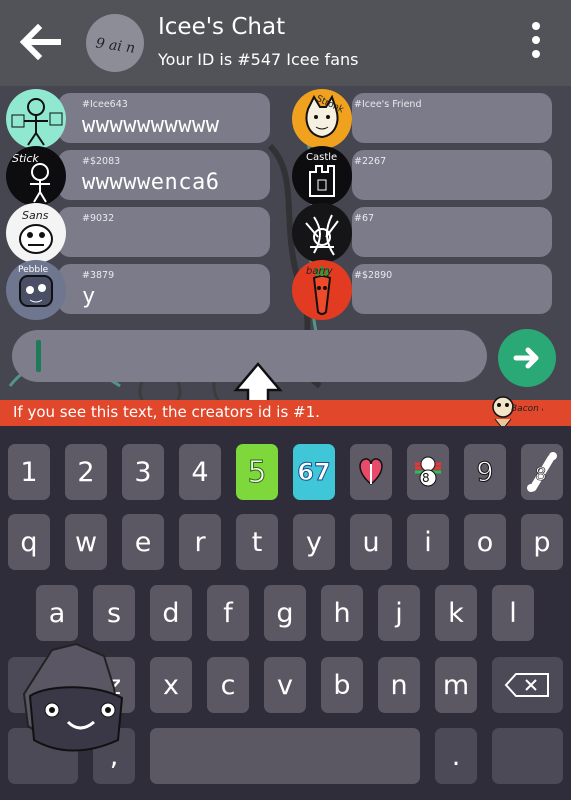  I want to click on key-h: h, so click(342, 613).